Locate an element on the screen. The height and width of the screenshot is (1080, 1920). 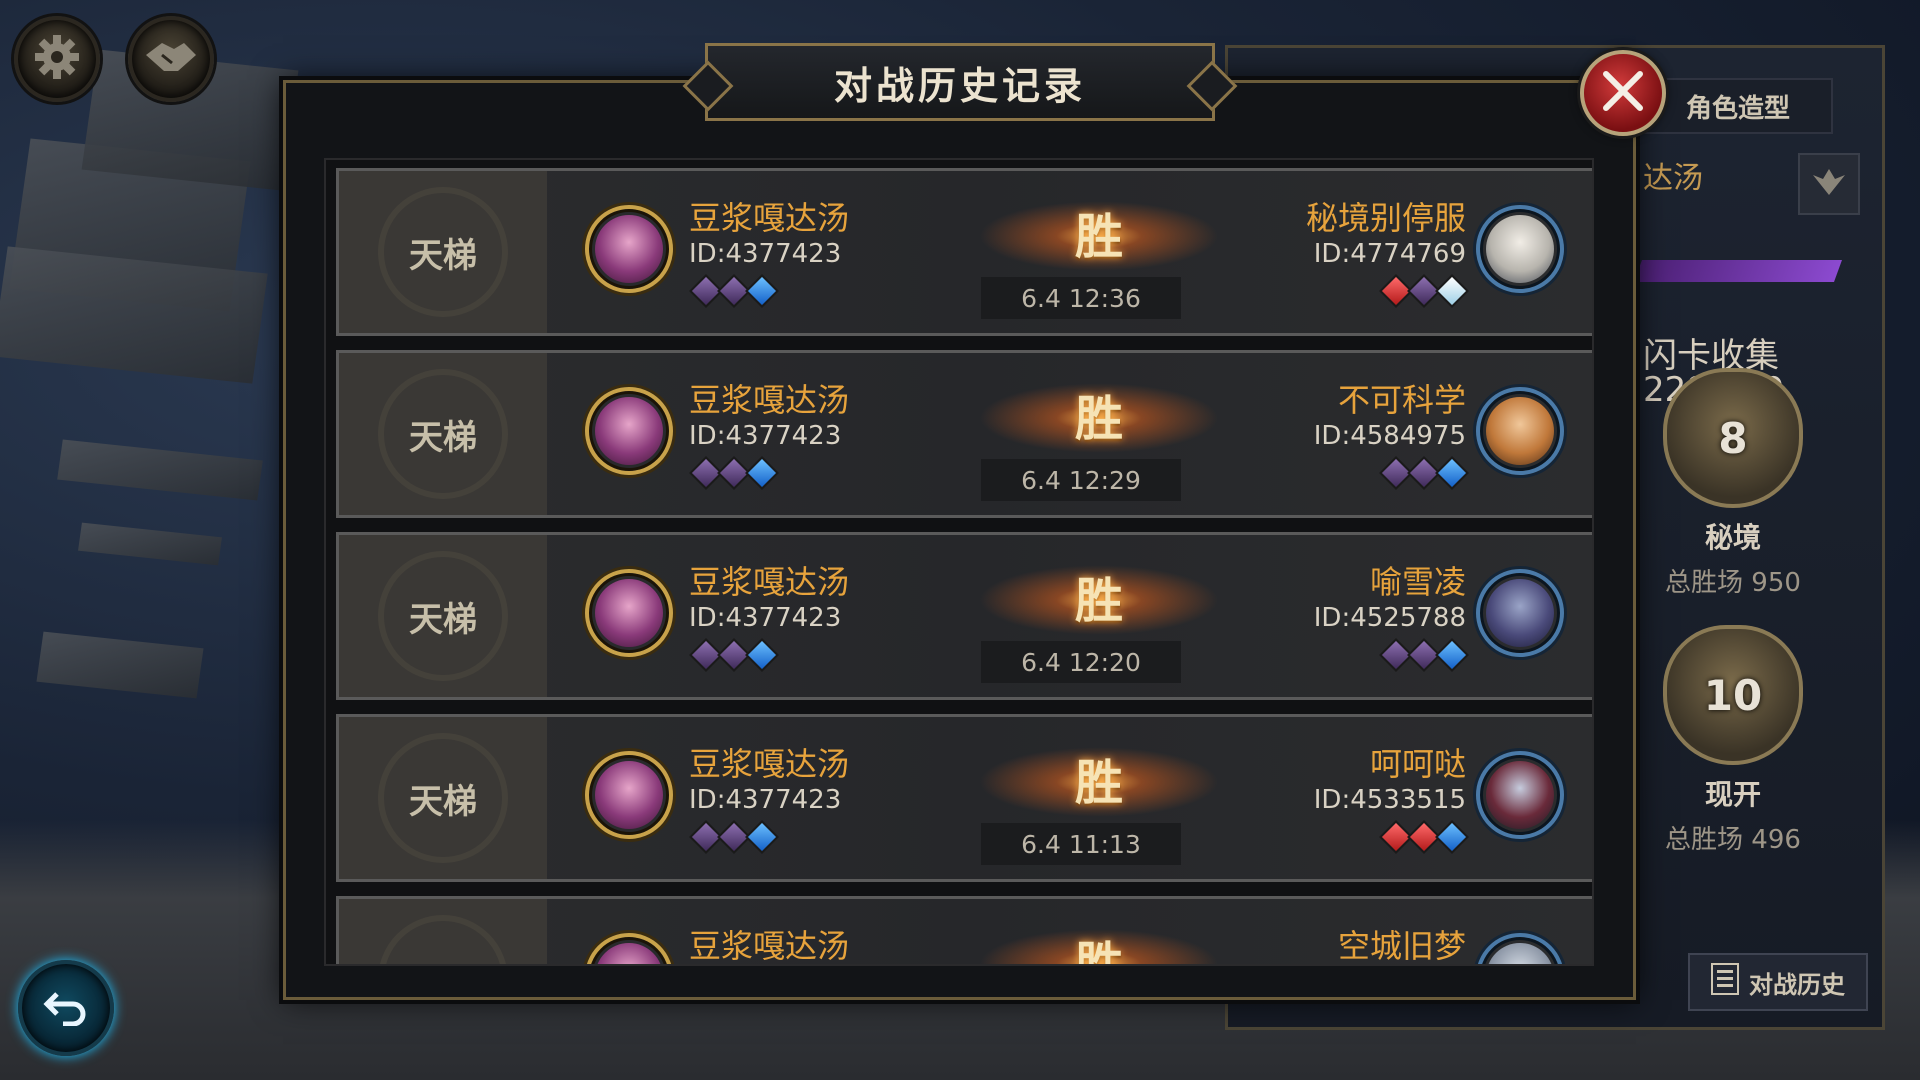
rank-name: 现开 is located at coordinates (1732, 794).